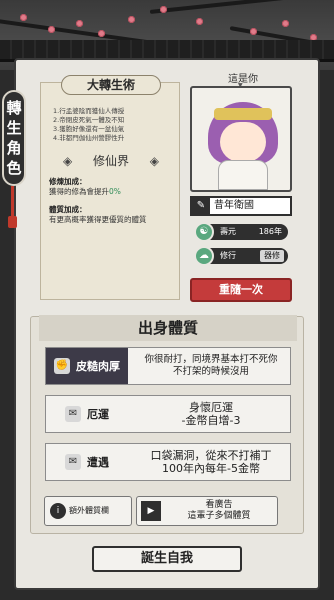 This screenshot has height=600, width=334. I want to click on extra-actions: i 額外體質欄 ▶ 看廣告 這輩子多個體質, so click(161, 512).